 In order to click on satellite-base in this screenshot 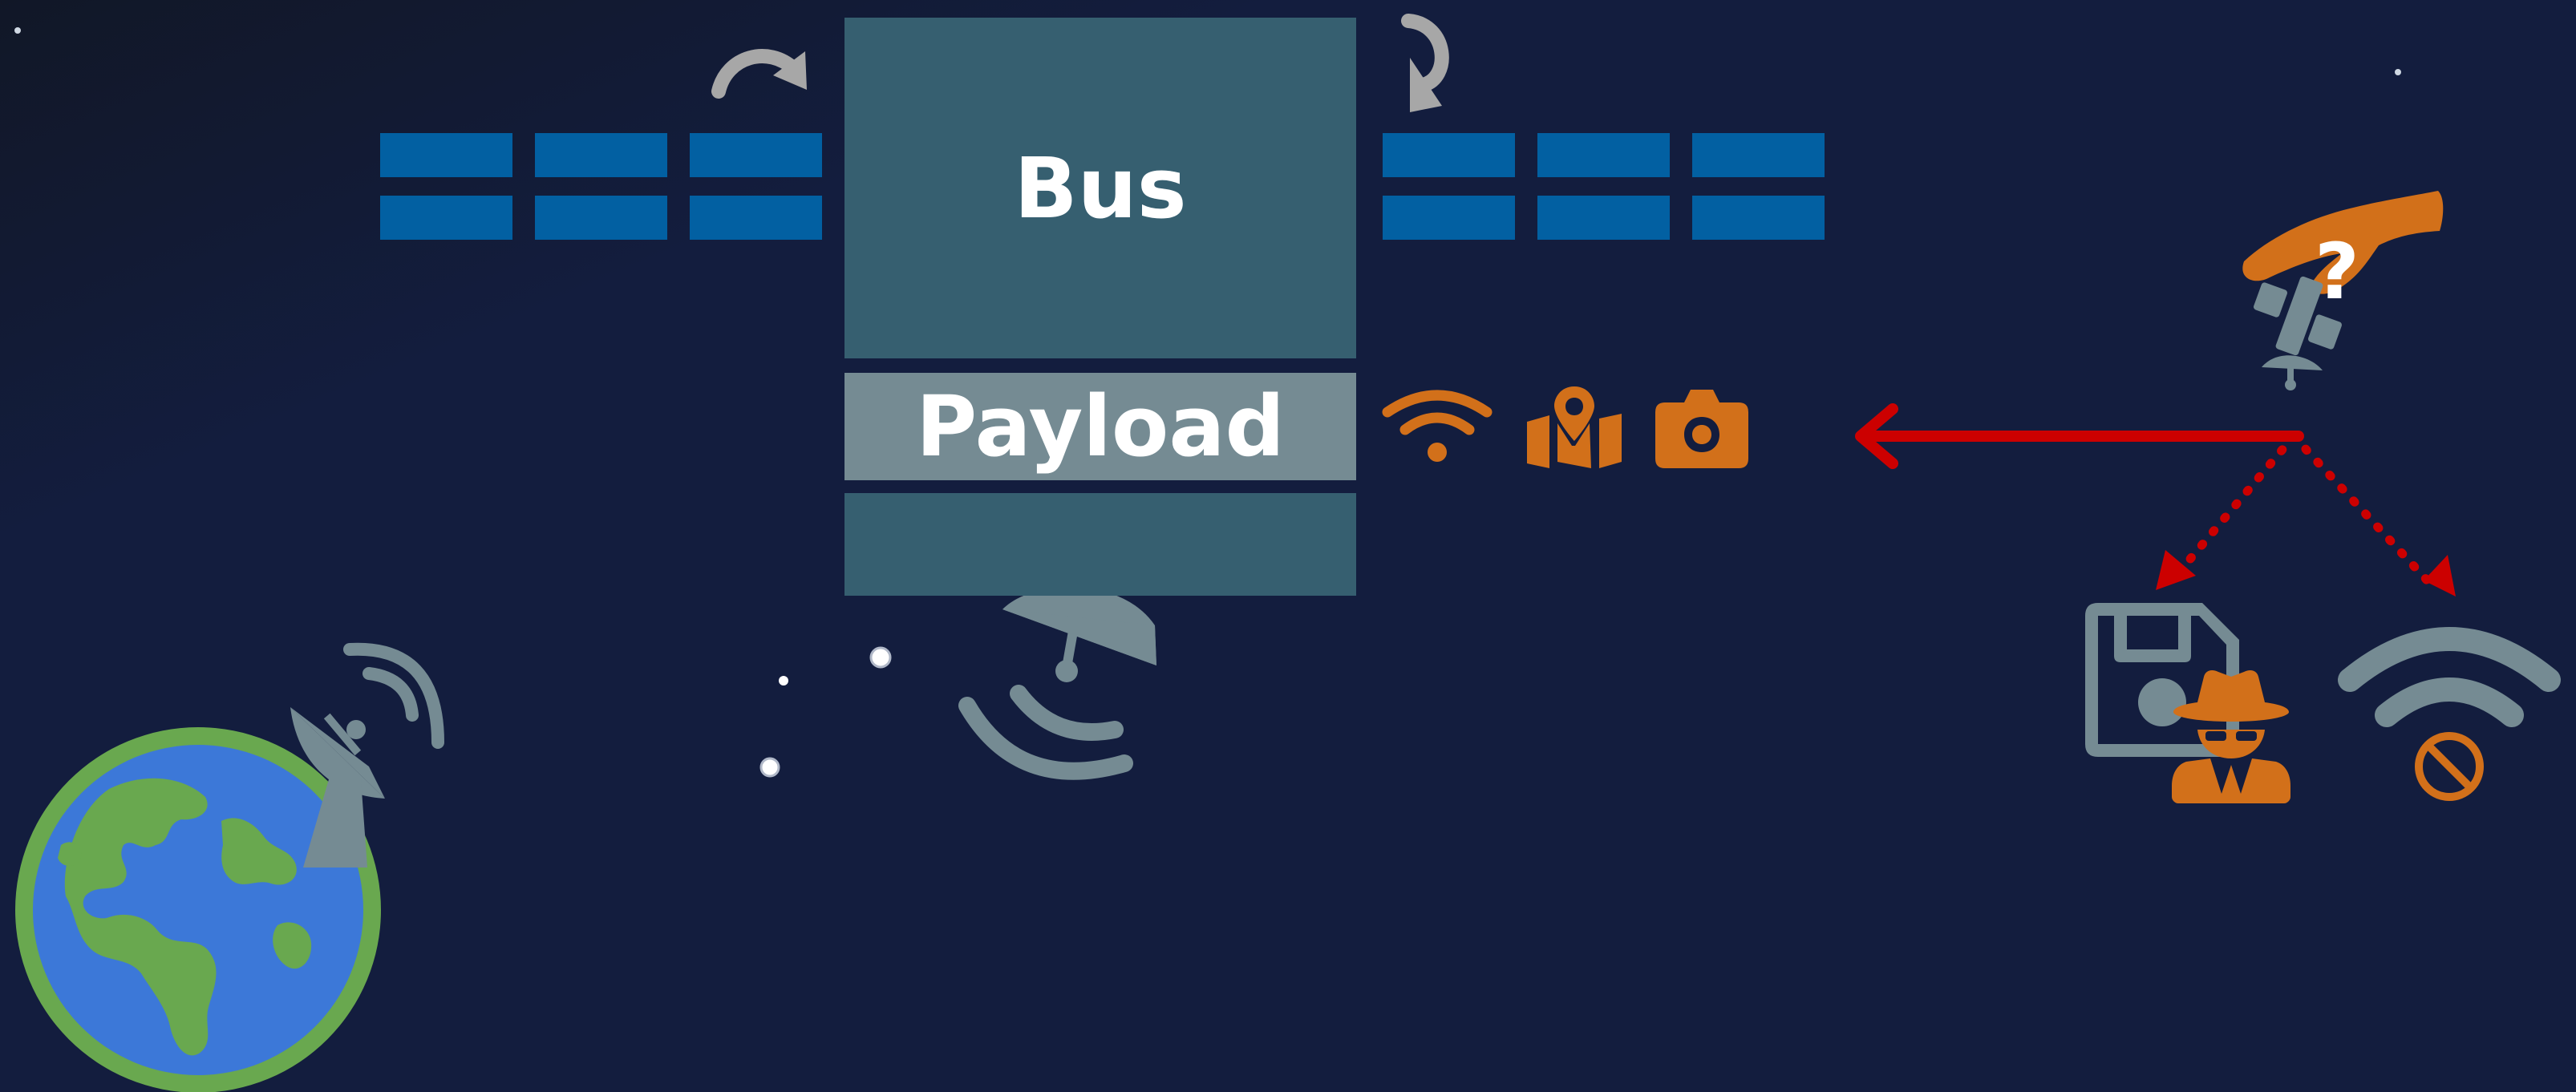, I will do `click(1100, 544)`.